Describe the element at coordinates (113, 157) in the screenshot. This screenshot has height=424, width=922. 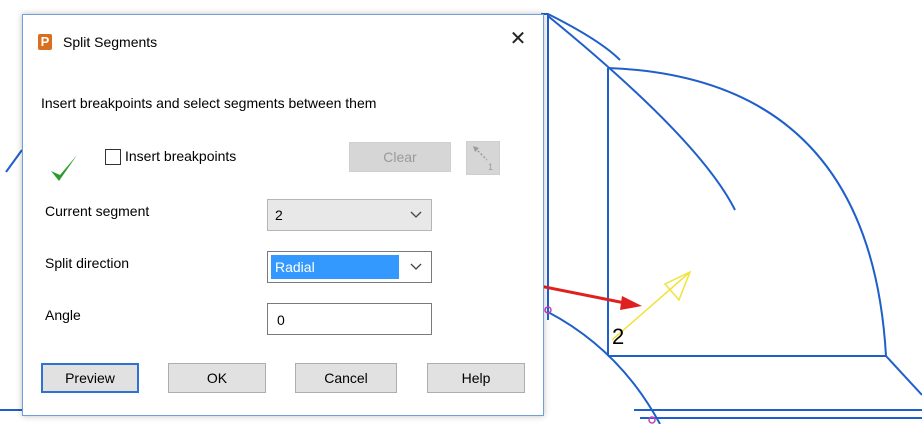
I see `insert-breakpoints-checkbox` at that location.